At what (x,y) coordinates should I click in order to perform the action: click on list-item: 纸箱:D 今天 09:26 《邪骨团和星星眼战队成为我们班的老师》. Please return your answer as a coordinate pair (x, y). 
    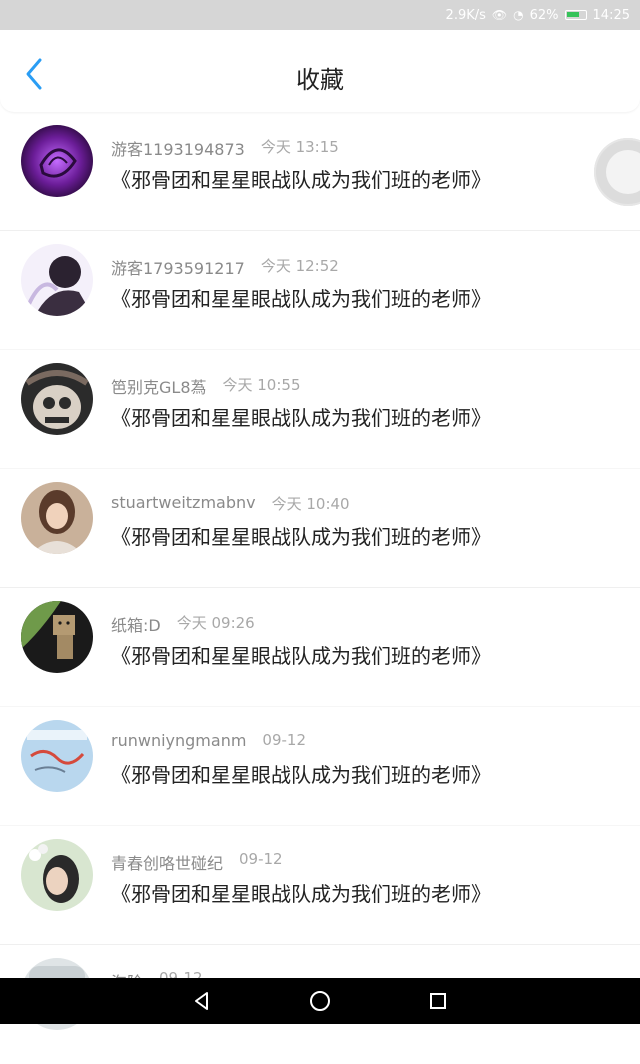
    Looking at the image, I should click on (320, 647).